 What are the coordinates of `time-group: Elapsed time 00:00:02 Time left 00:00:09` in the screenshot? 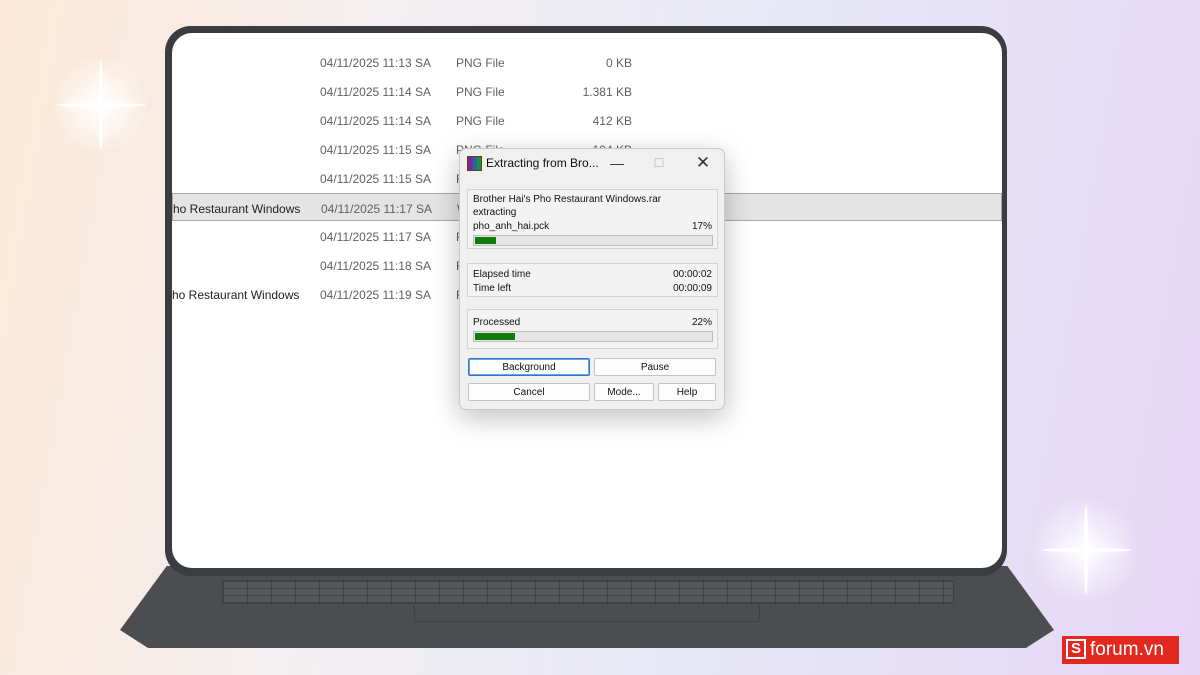 It's located at (592, 280).